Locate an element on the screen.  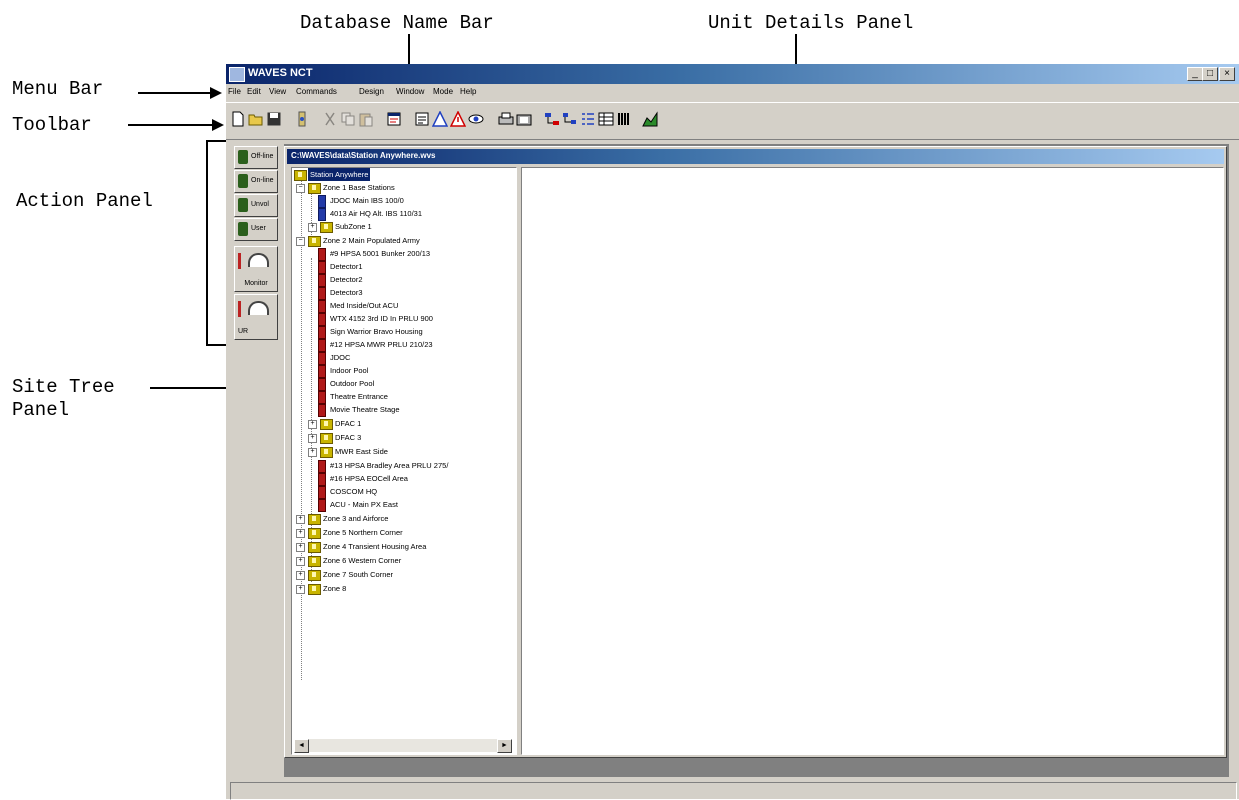
camera-icon is located at coordinates (524, 119).